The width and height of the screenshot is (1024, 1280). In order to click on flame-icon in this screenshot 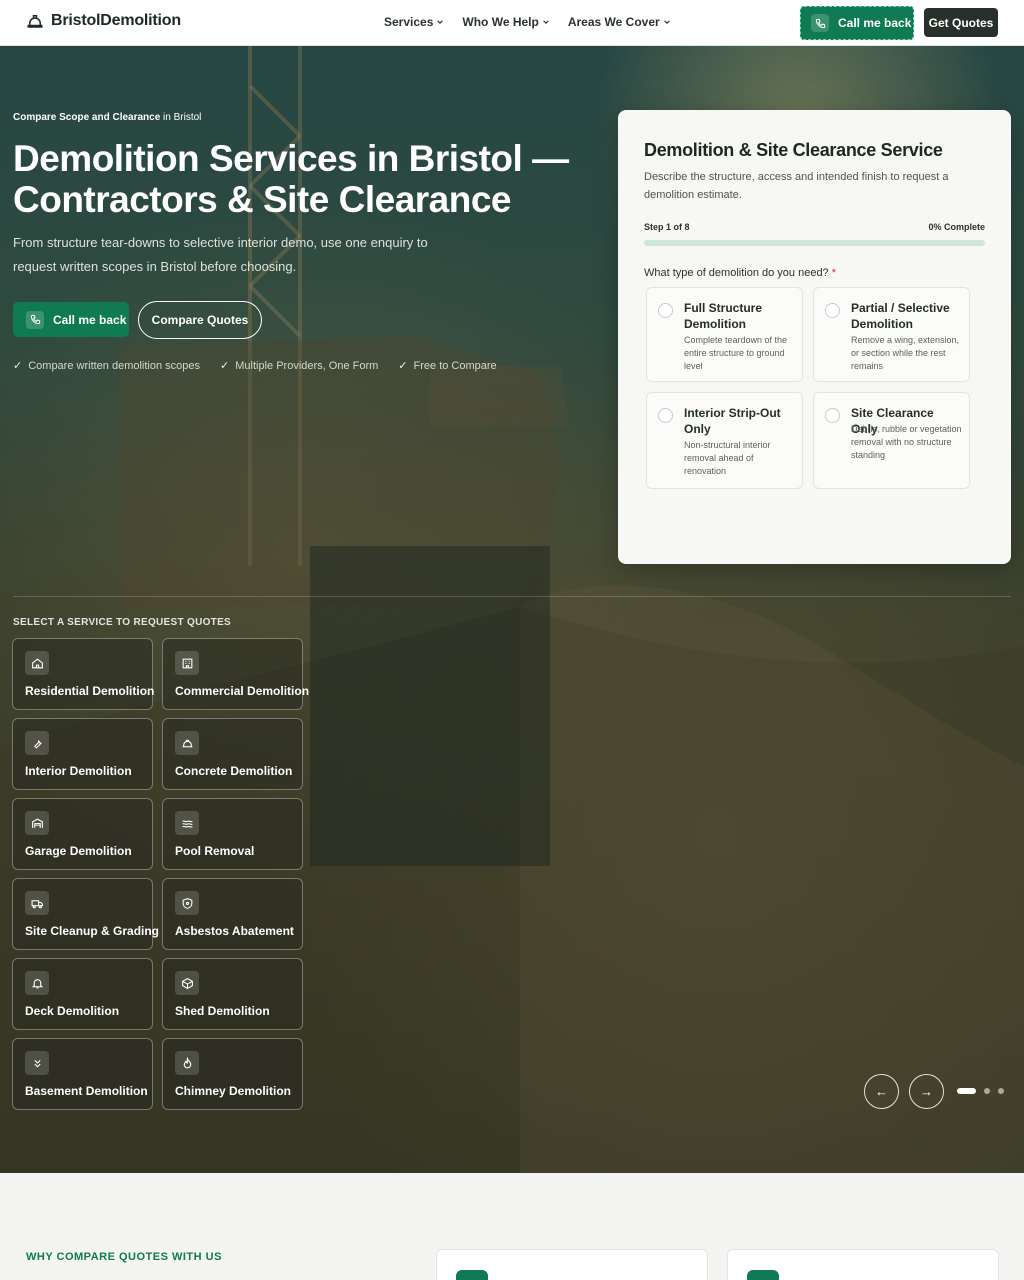, I will do `click(187, 1063)`.